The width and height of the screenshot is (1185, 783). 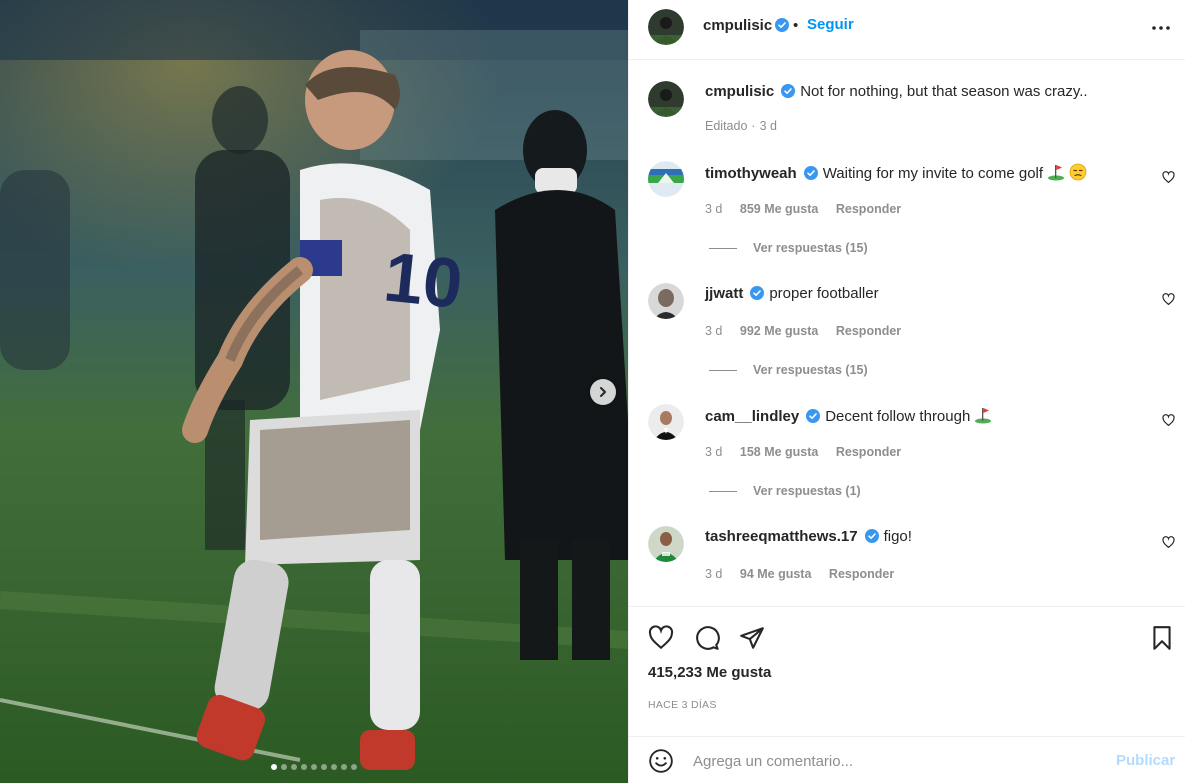 I want to click on author-username-text: cmpulisic, so click(x=737, y=25).